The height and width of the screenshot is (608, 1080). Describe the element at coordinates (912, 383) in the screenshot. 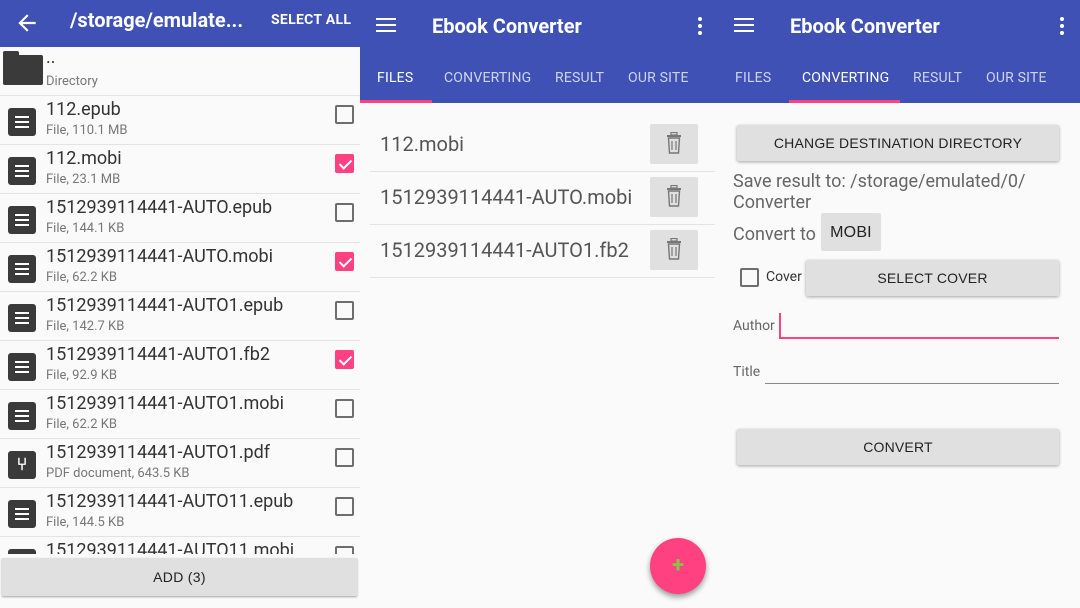

I see `title-field-underline` at that location.